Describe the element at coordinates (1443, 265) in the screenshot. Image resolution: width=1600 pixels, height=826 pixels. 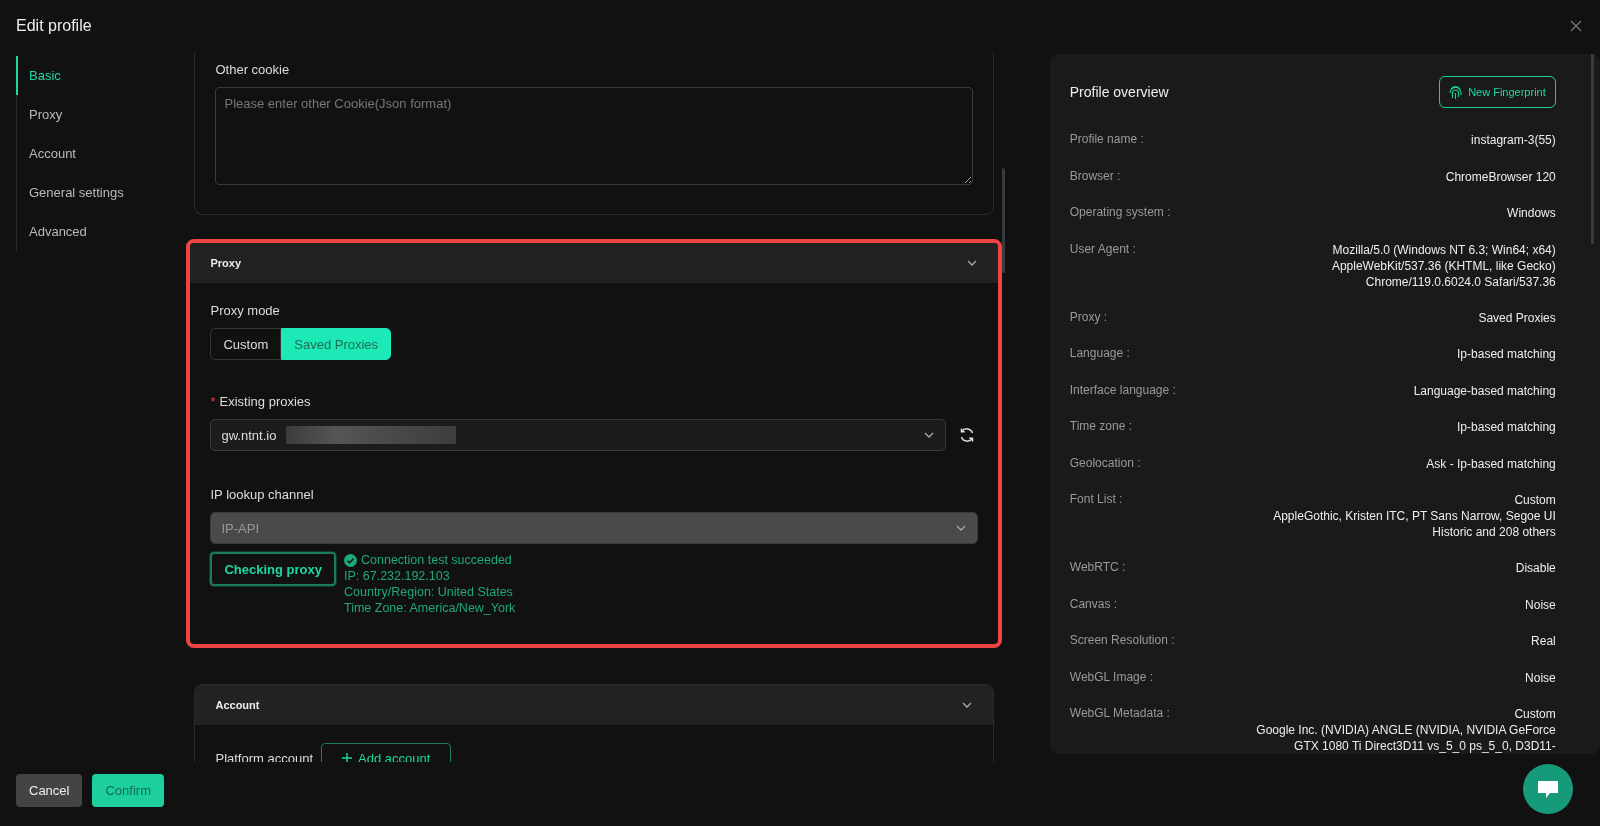
I see `overview-value: AppleWebKit/537.36 (KHTML, like Gecko)` at that location.